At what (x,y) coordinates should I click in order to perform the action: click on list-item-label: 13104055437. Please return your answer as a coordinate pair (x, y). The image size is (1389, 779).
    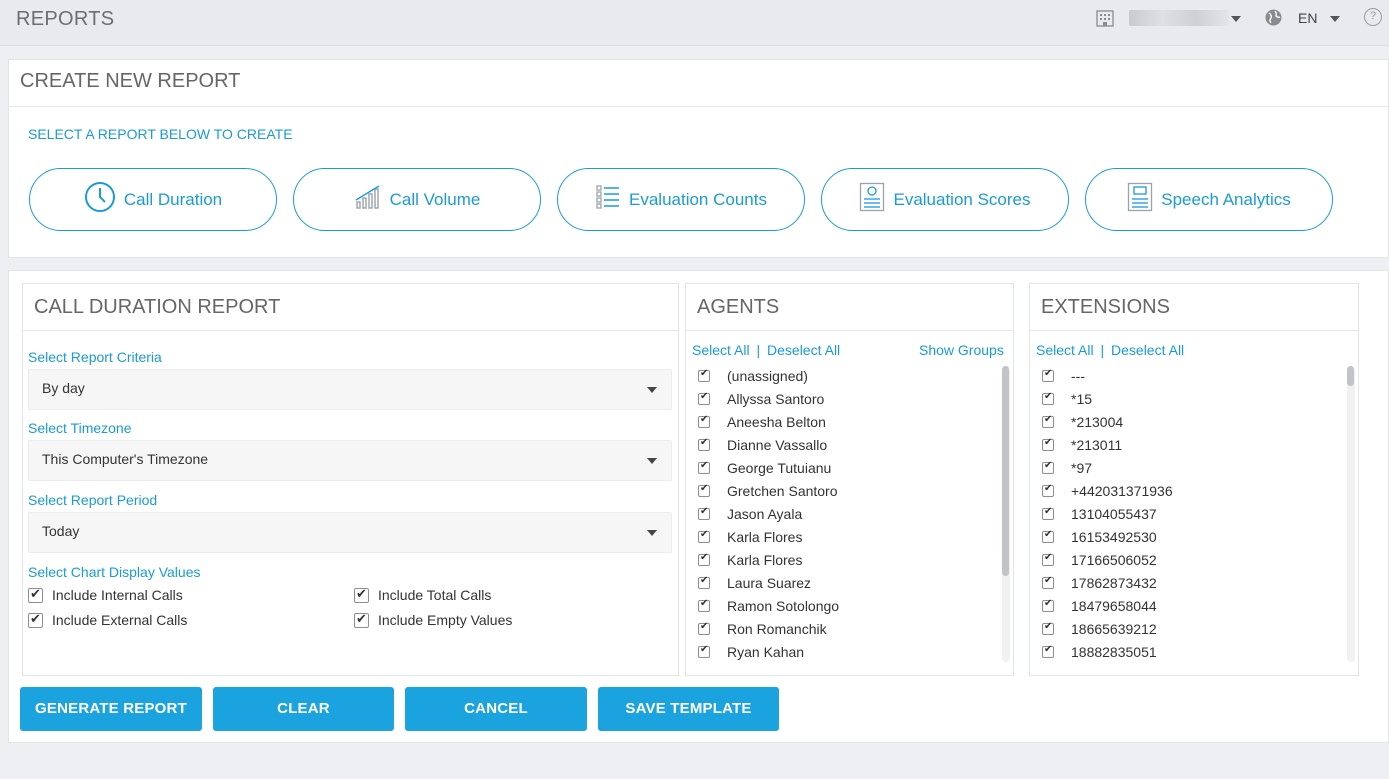
    Looking at the image, I should click on (1114, 513).